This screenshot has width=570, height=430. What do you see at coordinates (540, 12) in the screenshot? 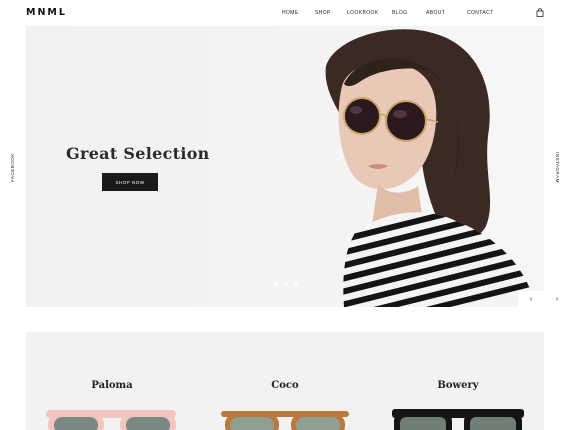
I see `shopping-bag-icon` at bounding box center [540, 12].